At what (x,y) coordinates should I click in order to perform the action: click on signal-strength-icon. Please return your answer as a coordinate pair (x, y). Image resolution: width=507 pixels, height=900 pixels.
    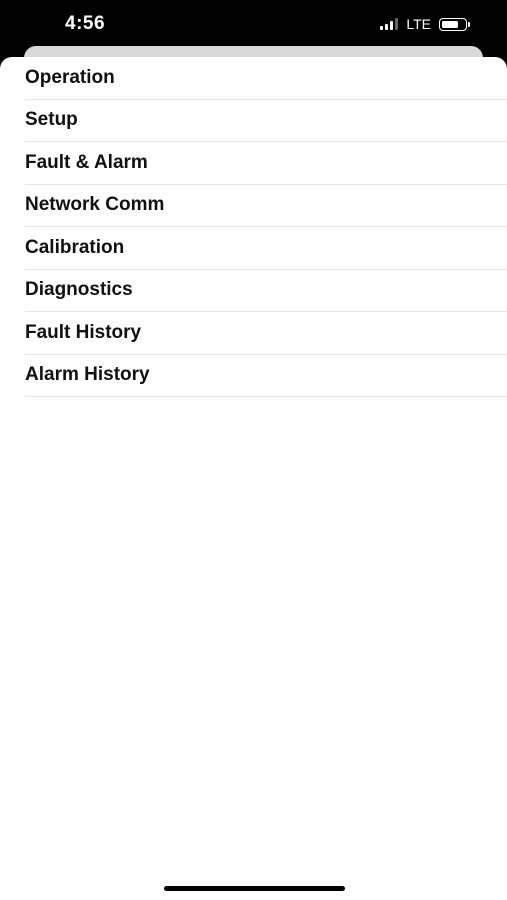
    Looking at the image, I should click on (389, 24).